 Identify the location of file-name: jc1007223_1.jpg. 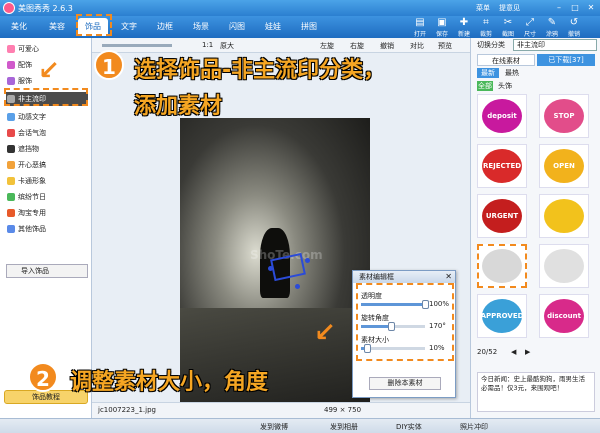
(127, 410).